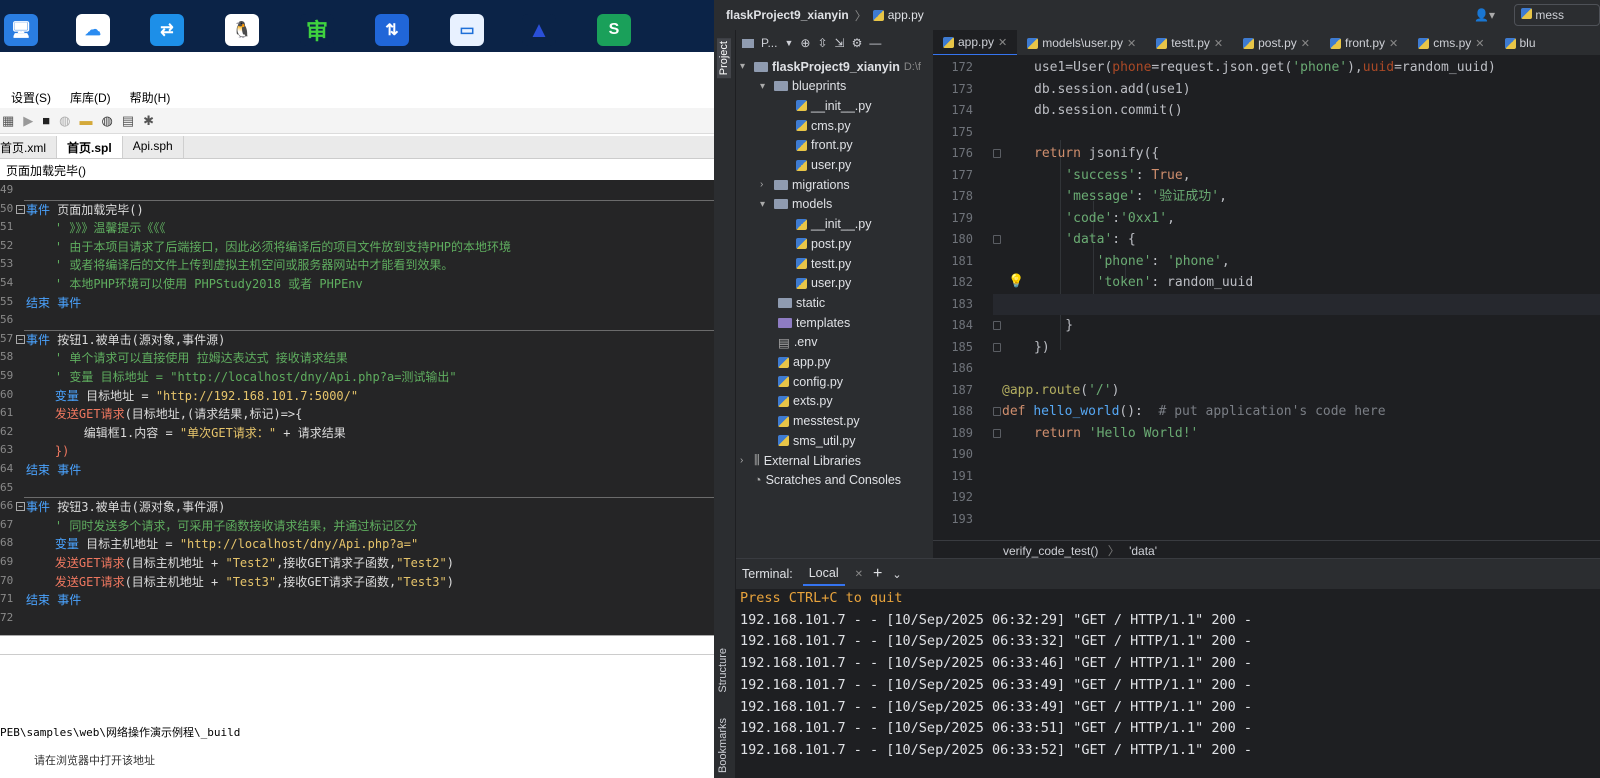 This screenshot has width=1600, height=778. Describe the element at coordinates (906, 15) in the screenshot. I see `current-file: app.py` at that location.